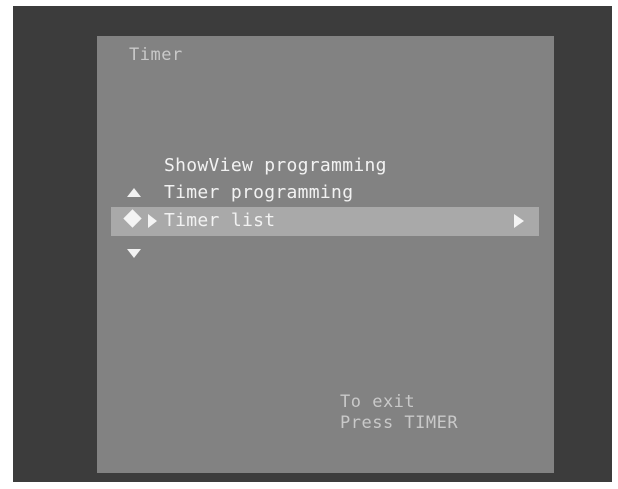  I want to click on submenu-arrow-icon, so click(519, 221).